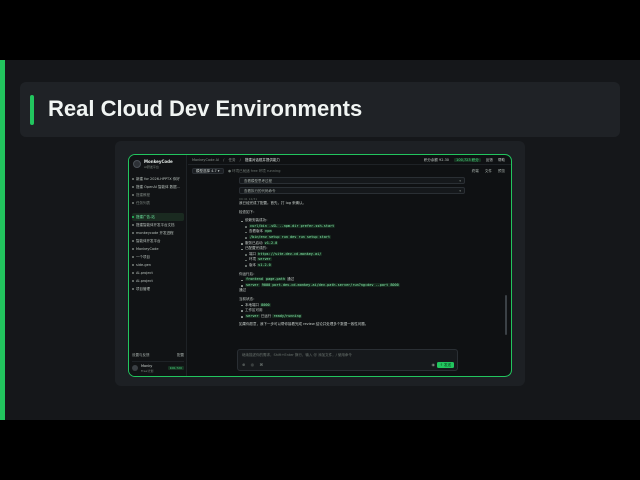 This screenshot has width=640, height=480. What do you see at coordinates (158, 257) in the screenshot?
I see `sidebar-project: 一个项目` at bounding box center [158, 257].